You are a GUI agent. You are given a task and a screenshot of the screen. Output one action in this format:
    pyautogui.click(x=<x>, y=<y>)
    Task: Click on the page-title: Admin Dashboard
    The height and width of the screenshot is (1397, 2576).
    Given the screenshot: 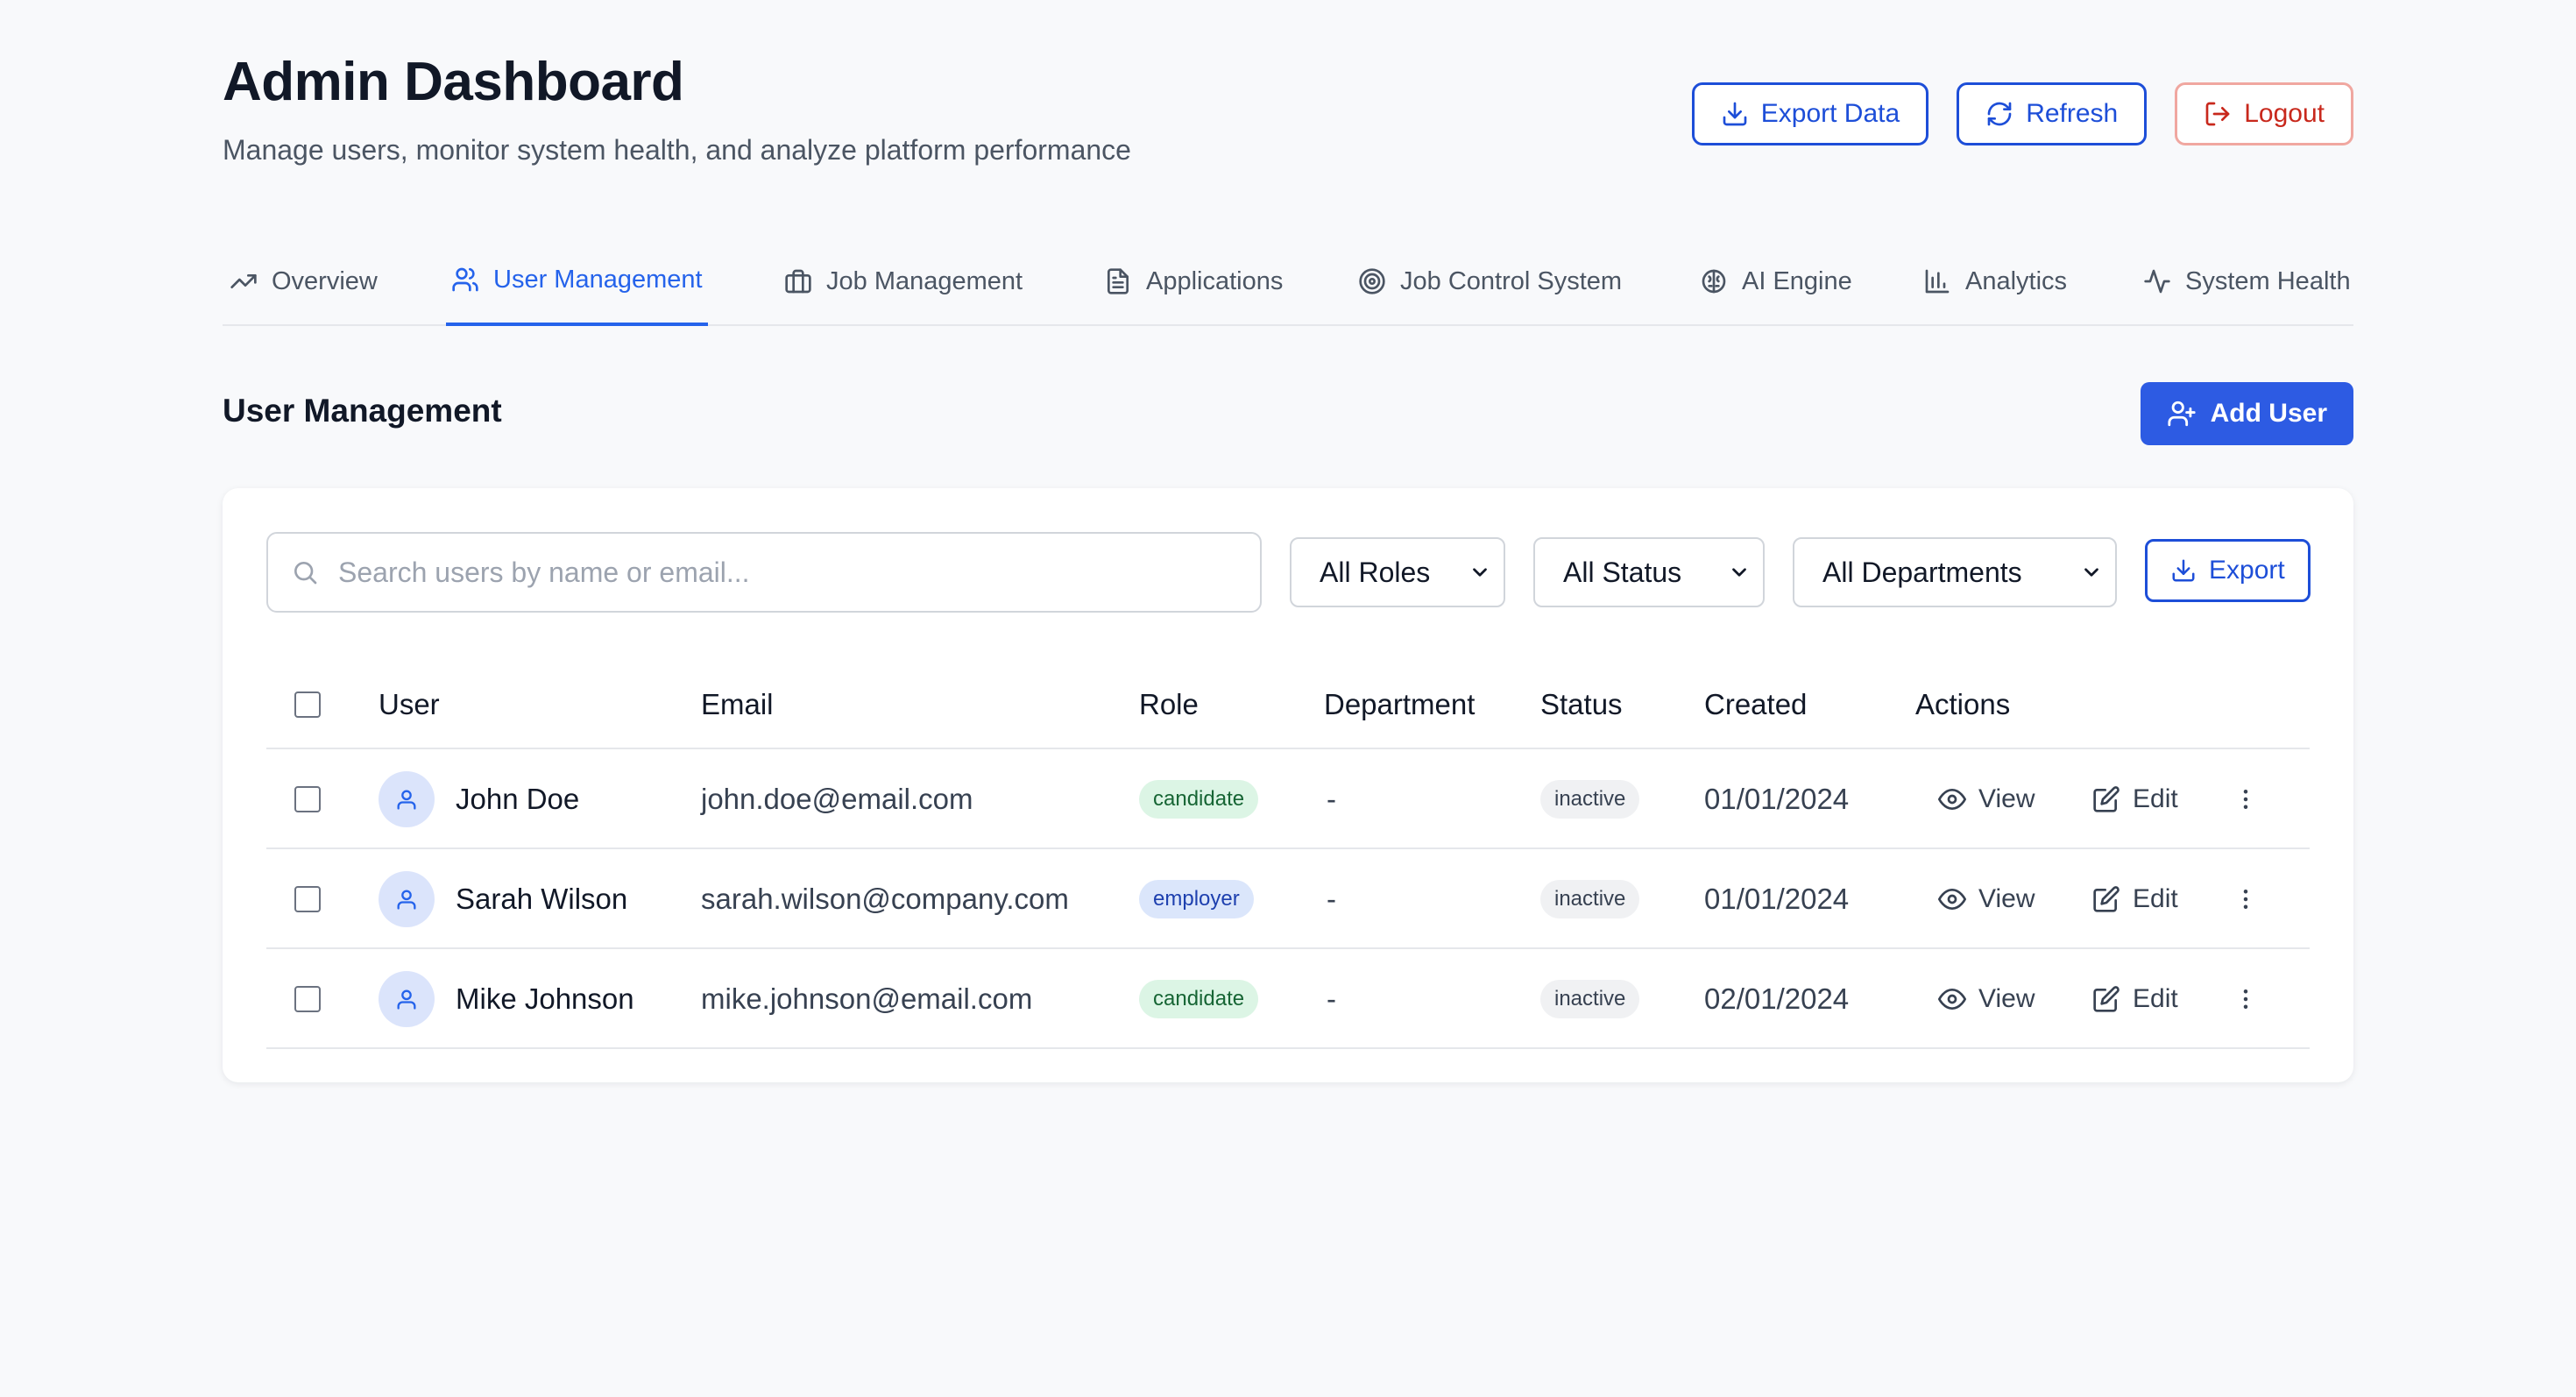 What is the action you would take?
    pyautogui.click(x=453, y=82)
    